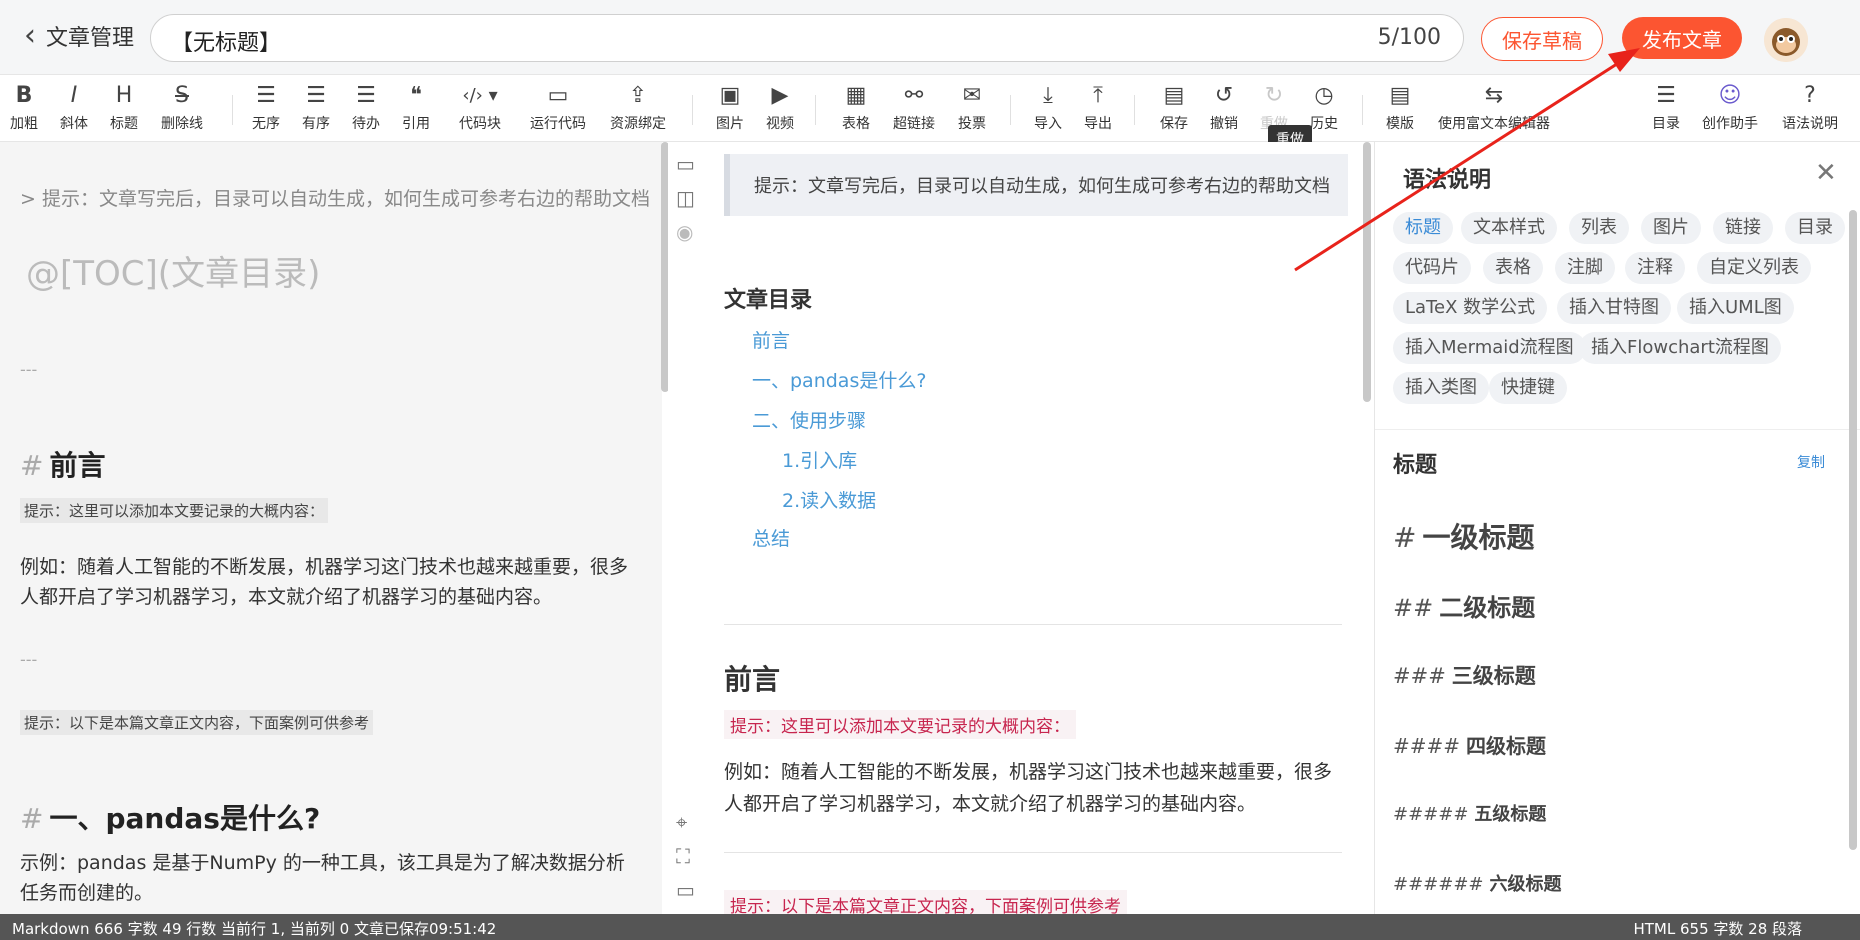  Describe the element at coordinates (1324, 124) in the screenshot. I see `history-label: 历史` at that location.